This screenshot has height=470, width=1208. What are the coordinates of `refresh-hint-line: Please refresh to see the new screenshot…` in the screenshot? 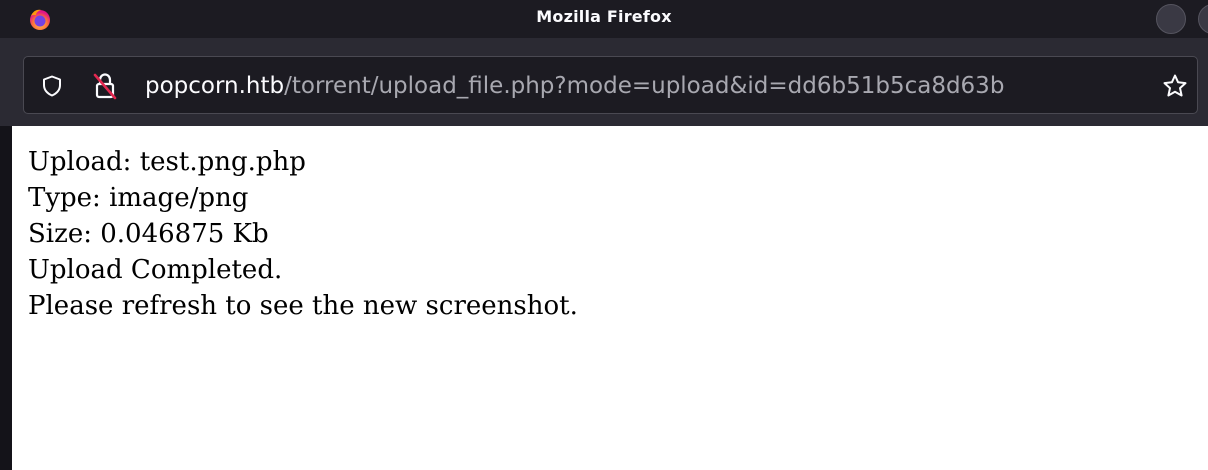 It's located at (303, 306).